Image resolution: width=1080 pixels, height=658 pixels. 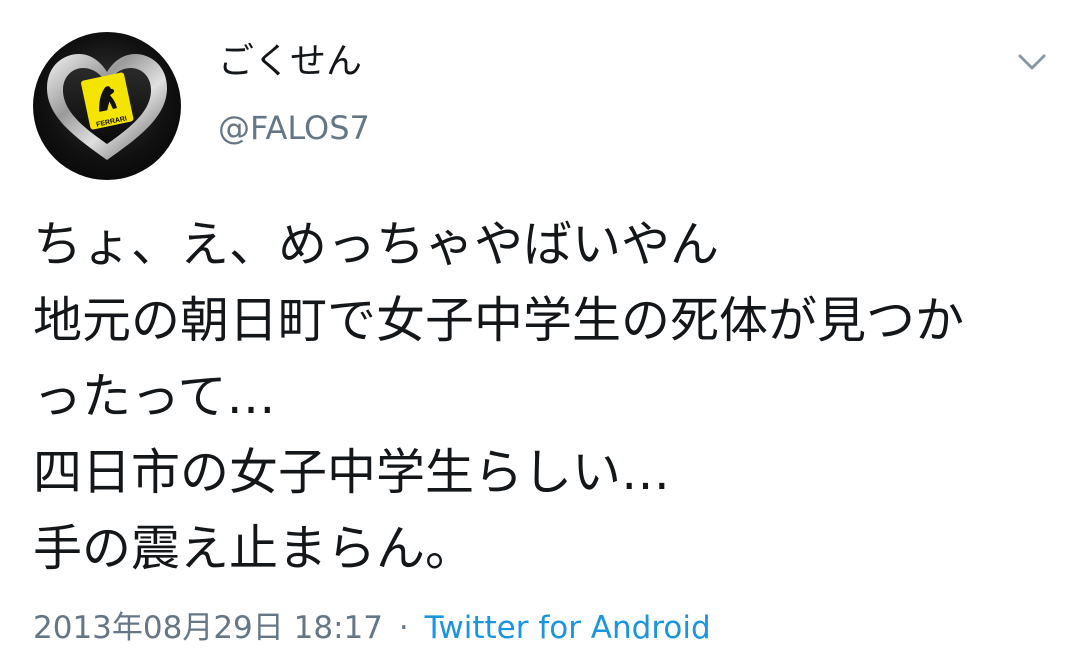 I want to click on avatar: FERRARI, so click(x=107, y=106).